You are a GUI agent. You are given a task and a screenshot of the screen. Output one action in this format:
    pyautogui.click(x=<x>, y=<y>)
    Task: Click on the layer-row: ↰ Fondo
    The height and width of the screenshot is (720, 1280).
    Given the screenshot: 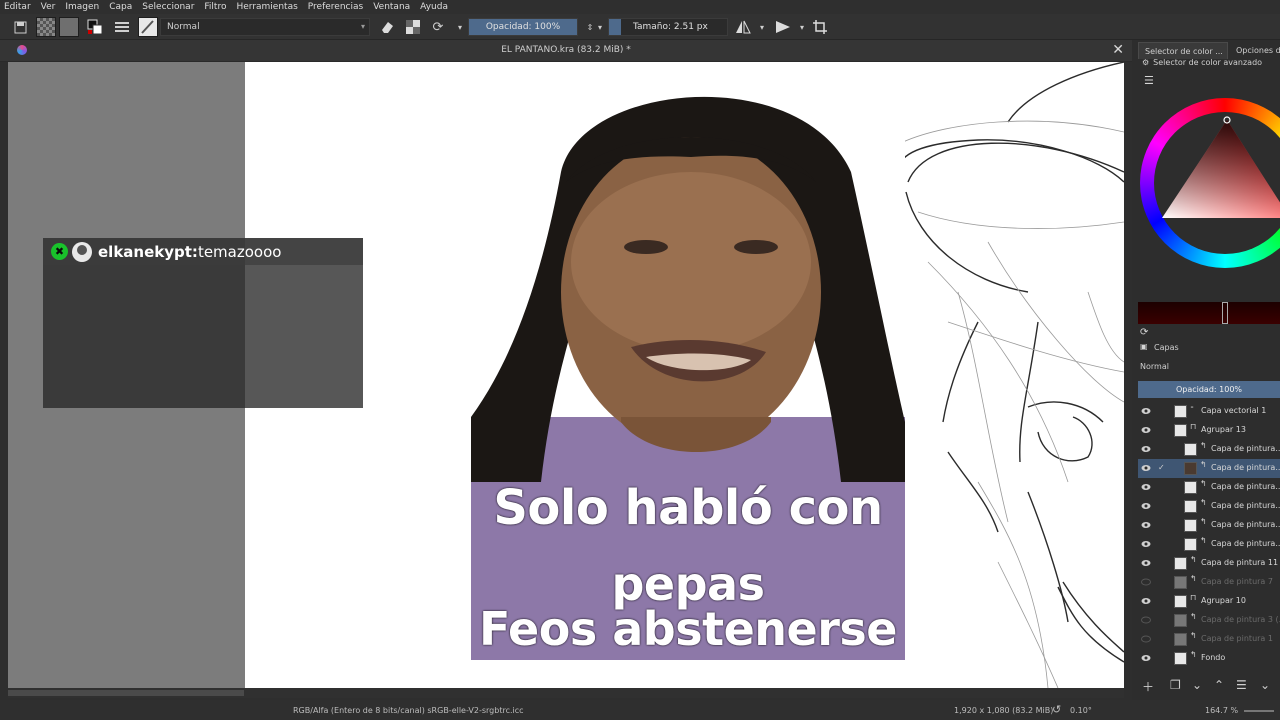 What is the action you would take?
    pyautogui.click(x=1209, y=658)
    